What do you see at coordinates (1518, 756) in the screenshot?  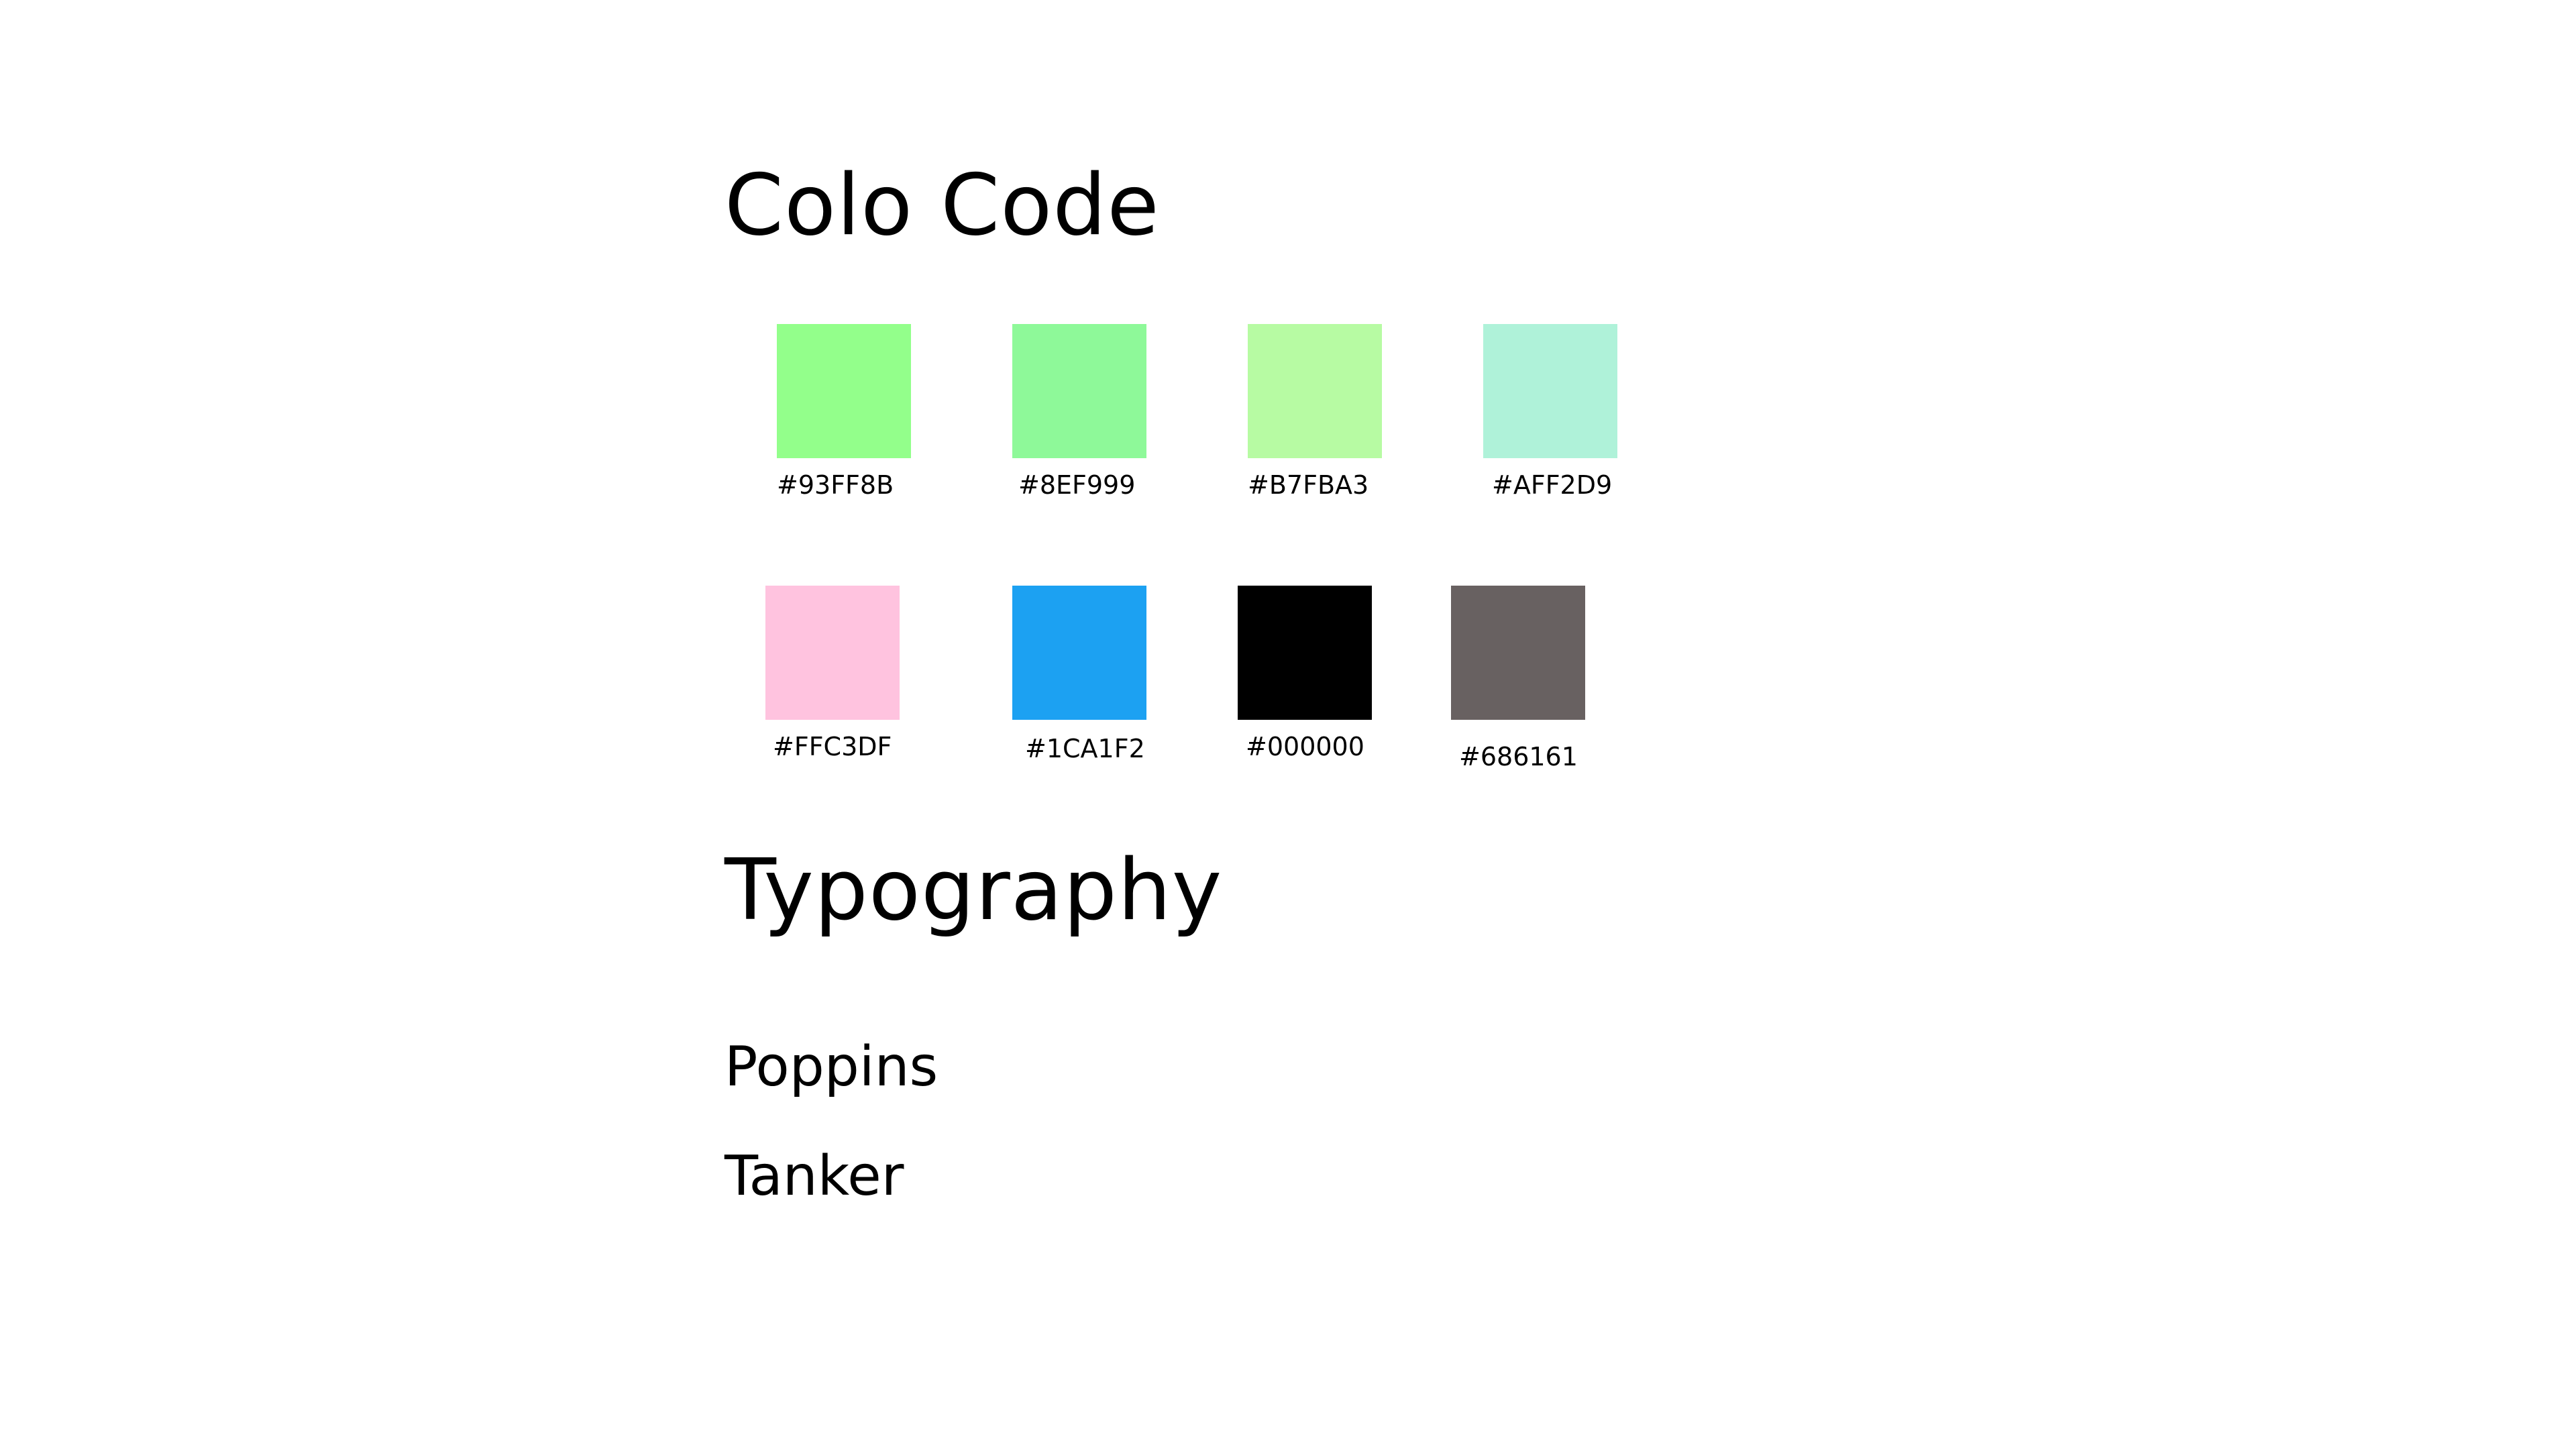 I see `color-code-label: #686161` at bounding box center [1518, 756].